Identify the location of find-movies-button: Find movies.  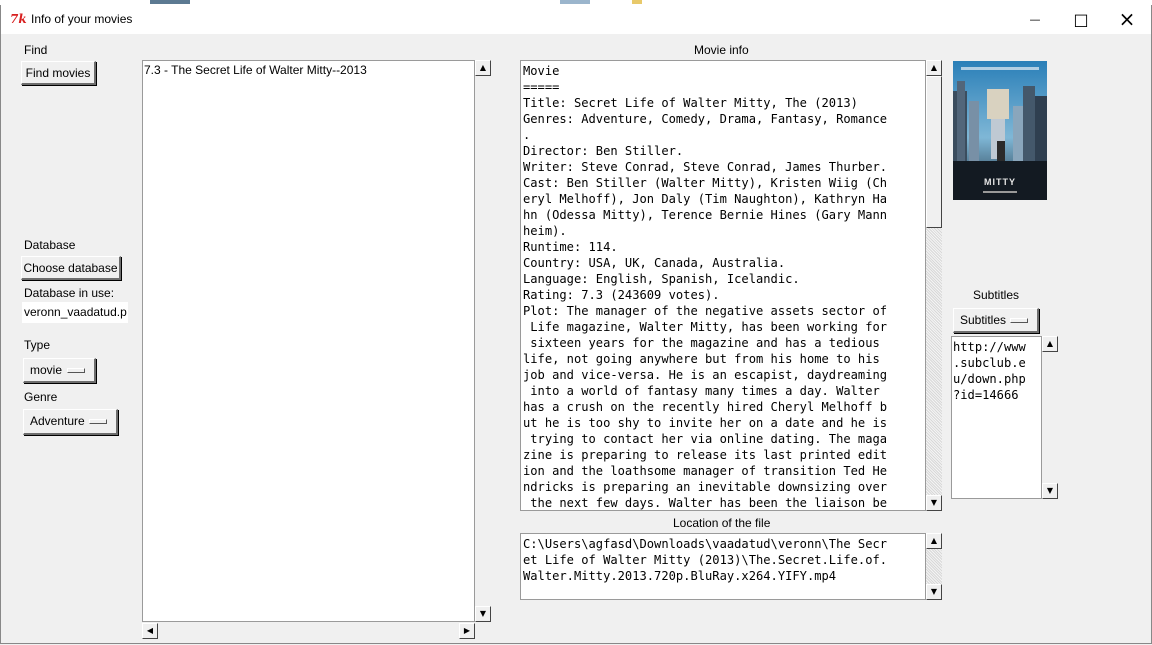
(58, 73).